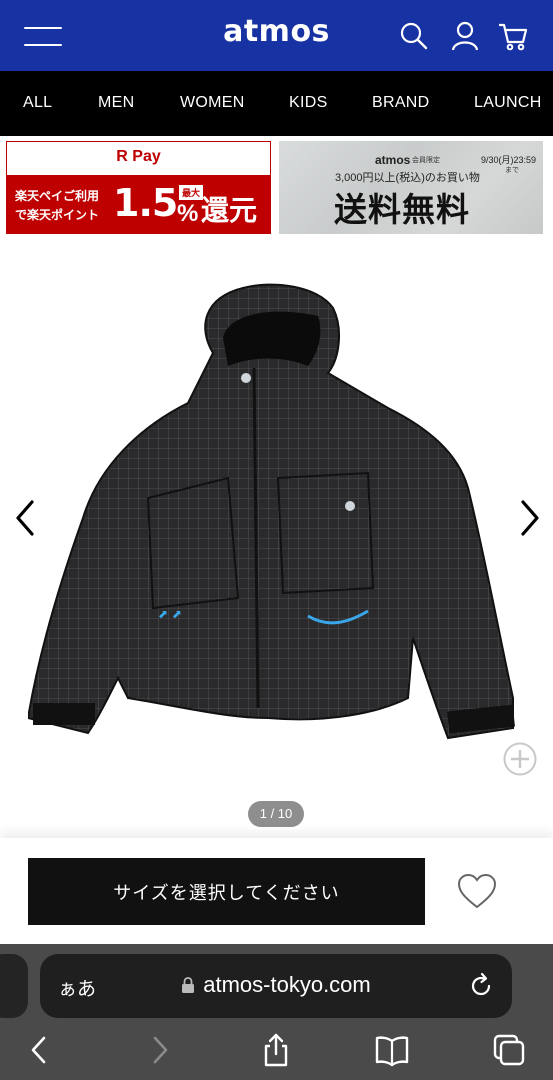 The image size is (553, 1080). Describe the element at coordinates (276, 814) in the screenshot. I see `image-pager: 1 / 10` at that location.